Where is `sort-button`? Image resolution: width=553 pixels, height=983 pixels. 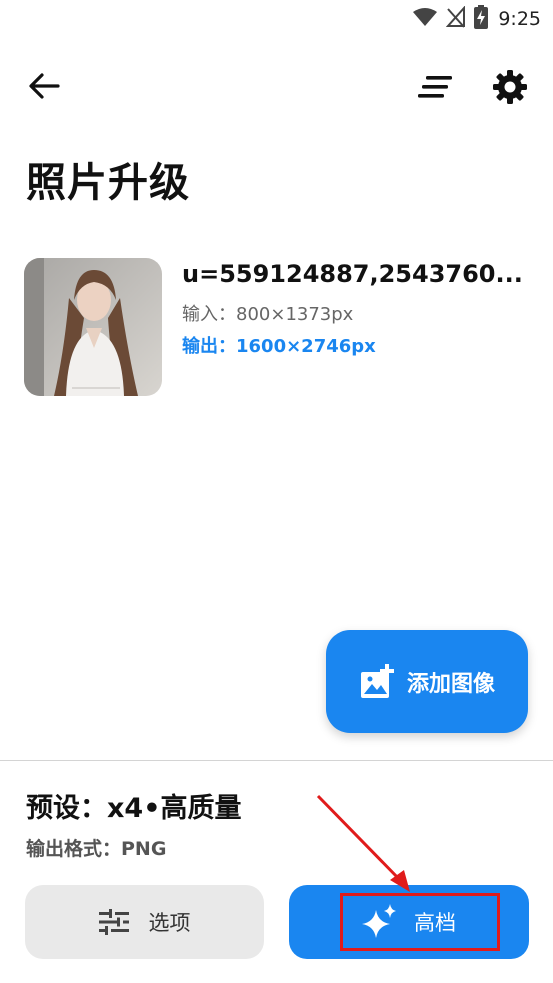 sort-button is located at coordinates (436, 87).